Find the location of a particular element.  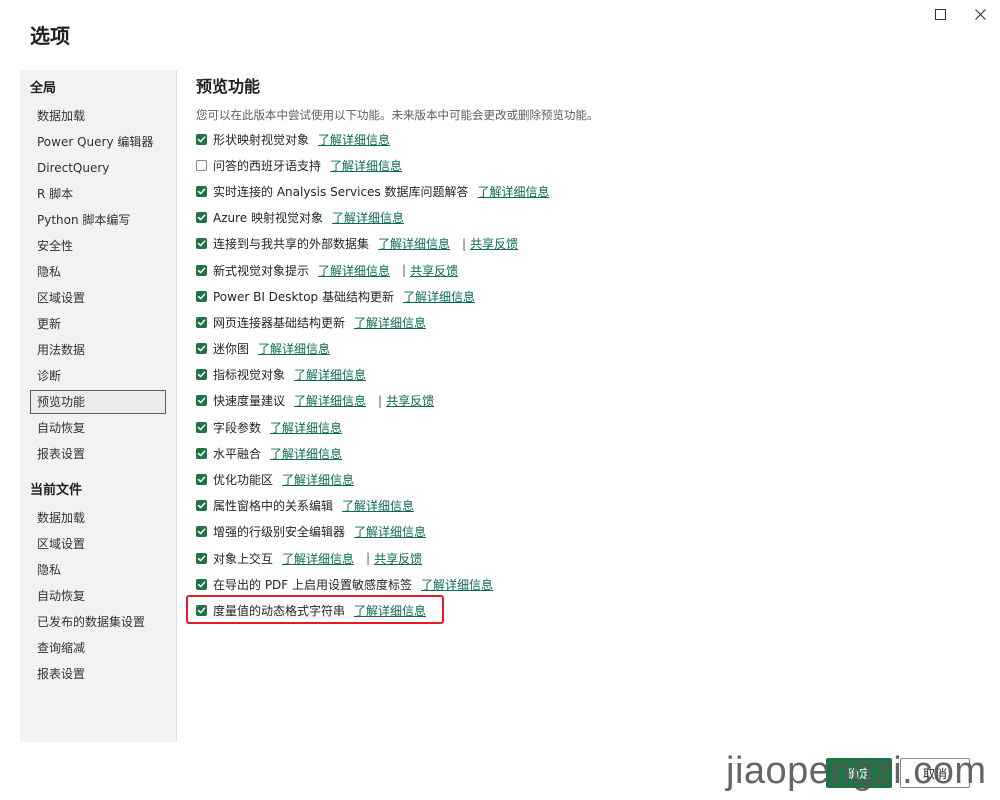

feature-option-row: 新式视觉对象提示 了解详细信息 | 共享反馈 is located at coordinates (586, 270).